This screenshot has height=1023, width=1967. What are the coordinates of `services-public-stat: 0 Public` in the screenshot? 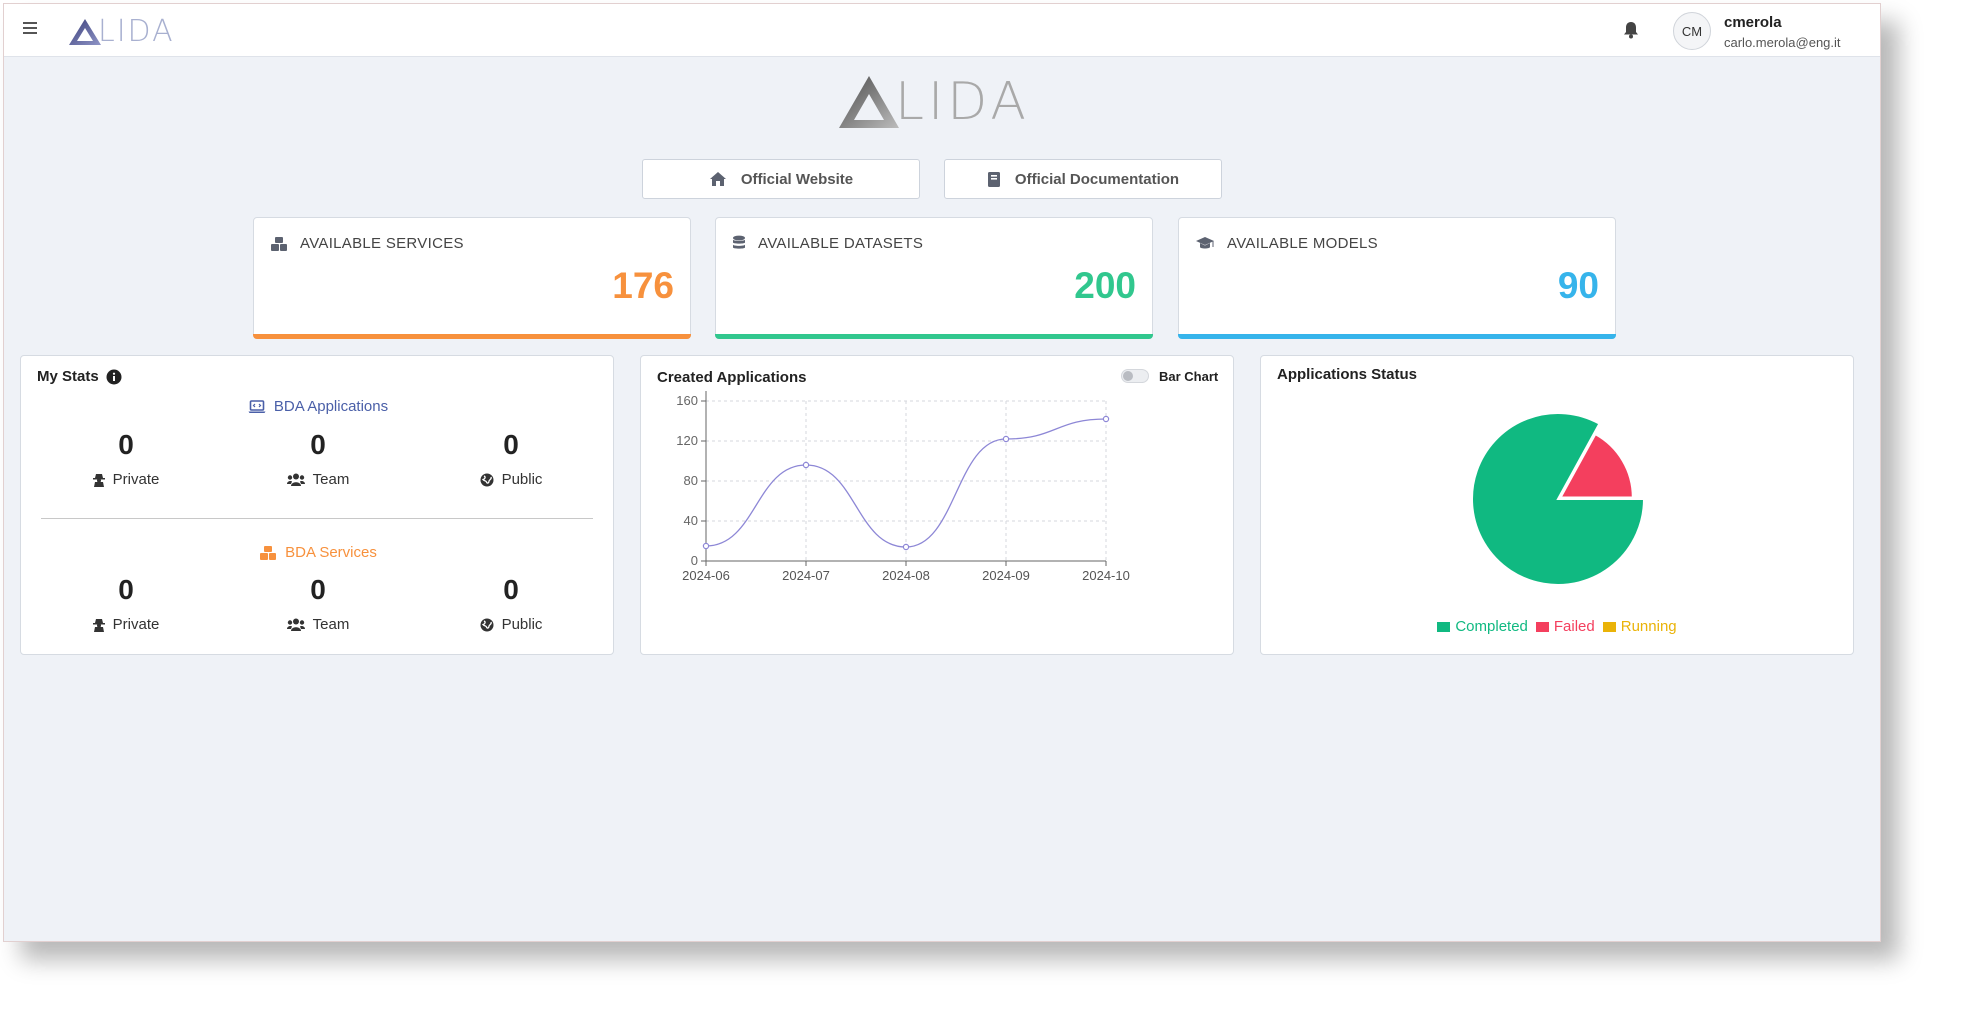 It's located at (511, 603).